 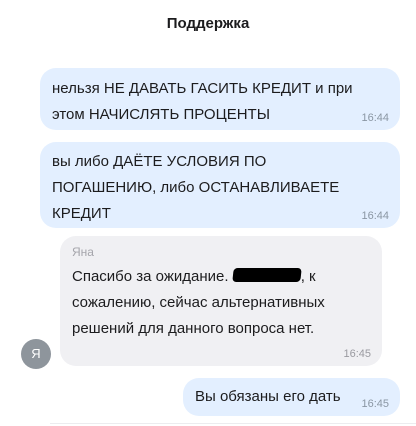 What do you see at coordinates (81, 213) in the screenshot?
I see `message-text-line: КРЕДИТ` at bounding box center [81, 213].